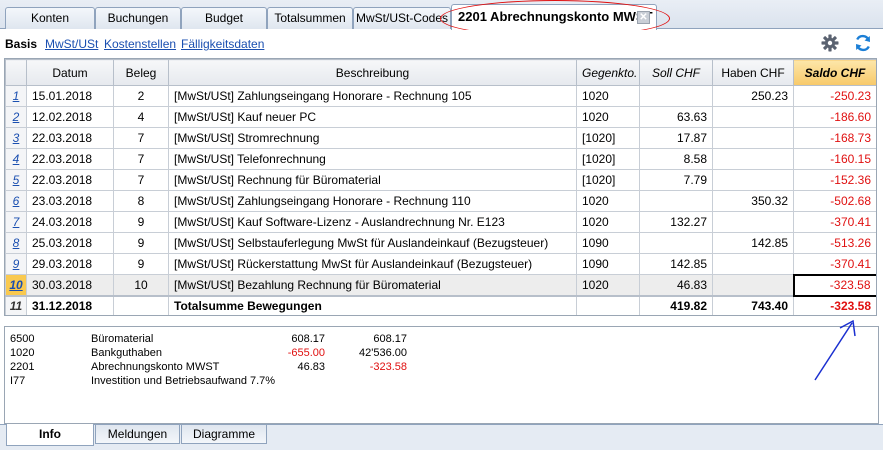 Image resolution: width=883 pixels, height=450 pixels. What do you see at coordinates (71, 44) in the screenshot?
I see `subtab-mwst: MwSt/USt` at bounding box center [71, 44].